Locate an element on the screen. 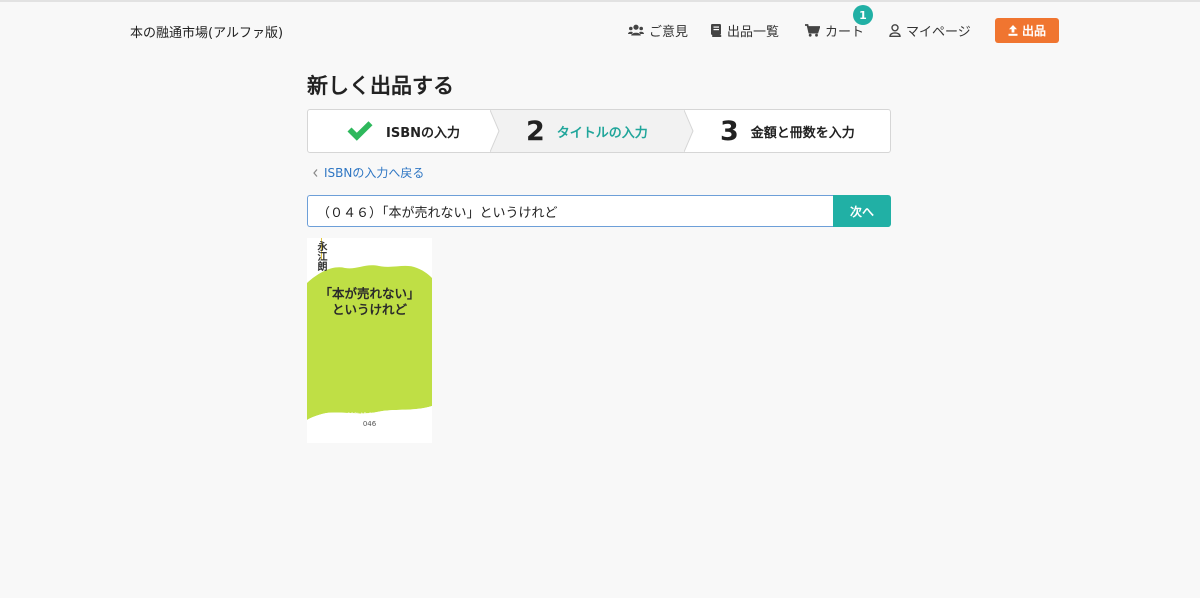 The height and width of the screenshot is (598, 1200). nav-mypage-label: マイページ is located at coordinates (938, 32).